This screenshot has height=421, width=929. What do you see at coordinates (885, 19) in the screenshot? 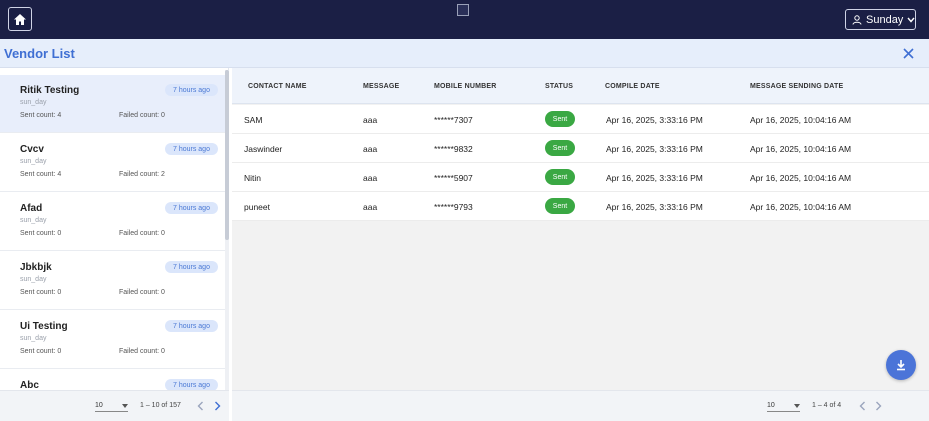
I see `user-name: Sunday` at bounding box center [885, 19].